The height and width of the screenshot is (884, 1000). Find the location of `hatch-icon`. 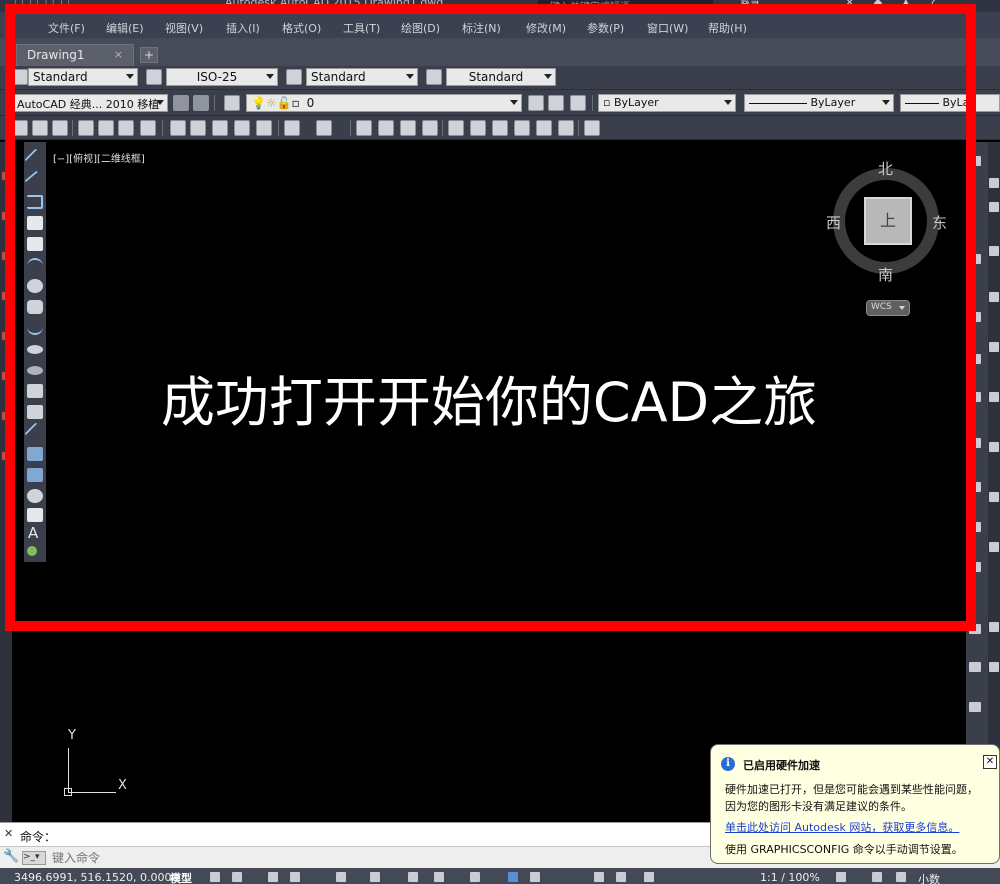

hatch-icon is located at coordinates (35, 454).